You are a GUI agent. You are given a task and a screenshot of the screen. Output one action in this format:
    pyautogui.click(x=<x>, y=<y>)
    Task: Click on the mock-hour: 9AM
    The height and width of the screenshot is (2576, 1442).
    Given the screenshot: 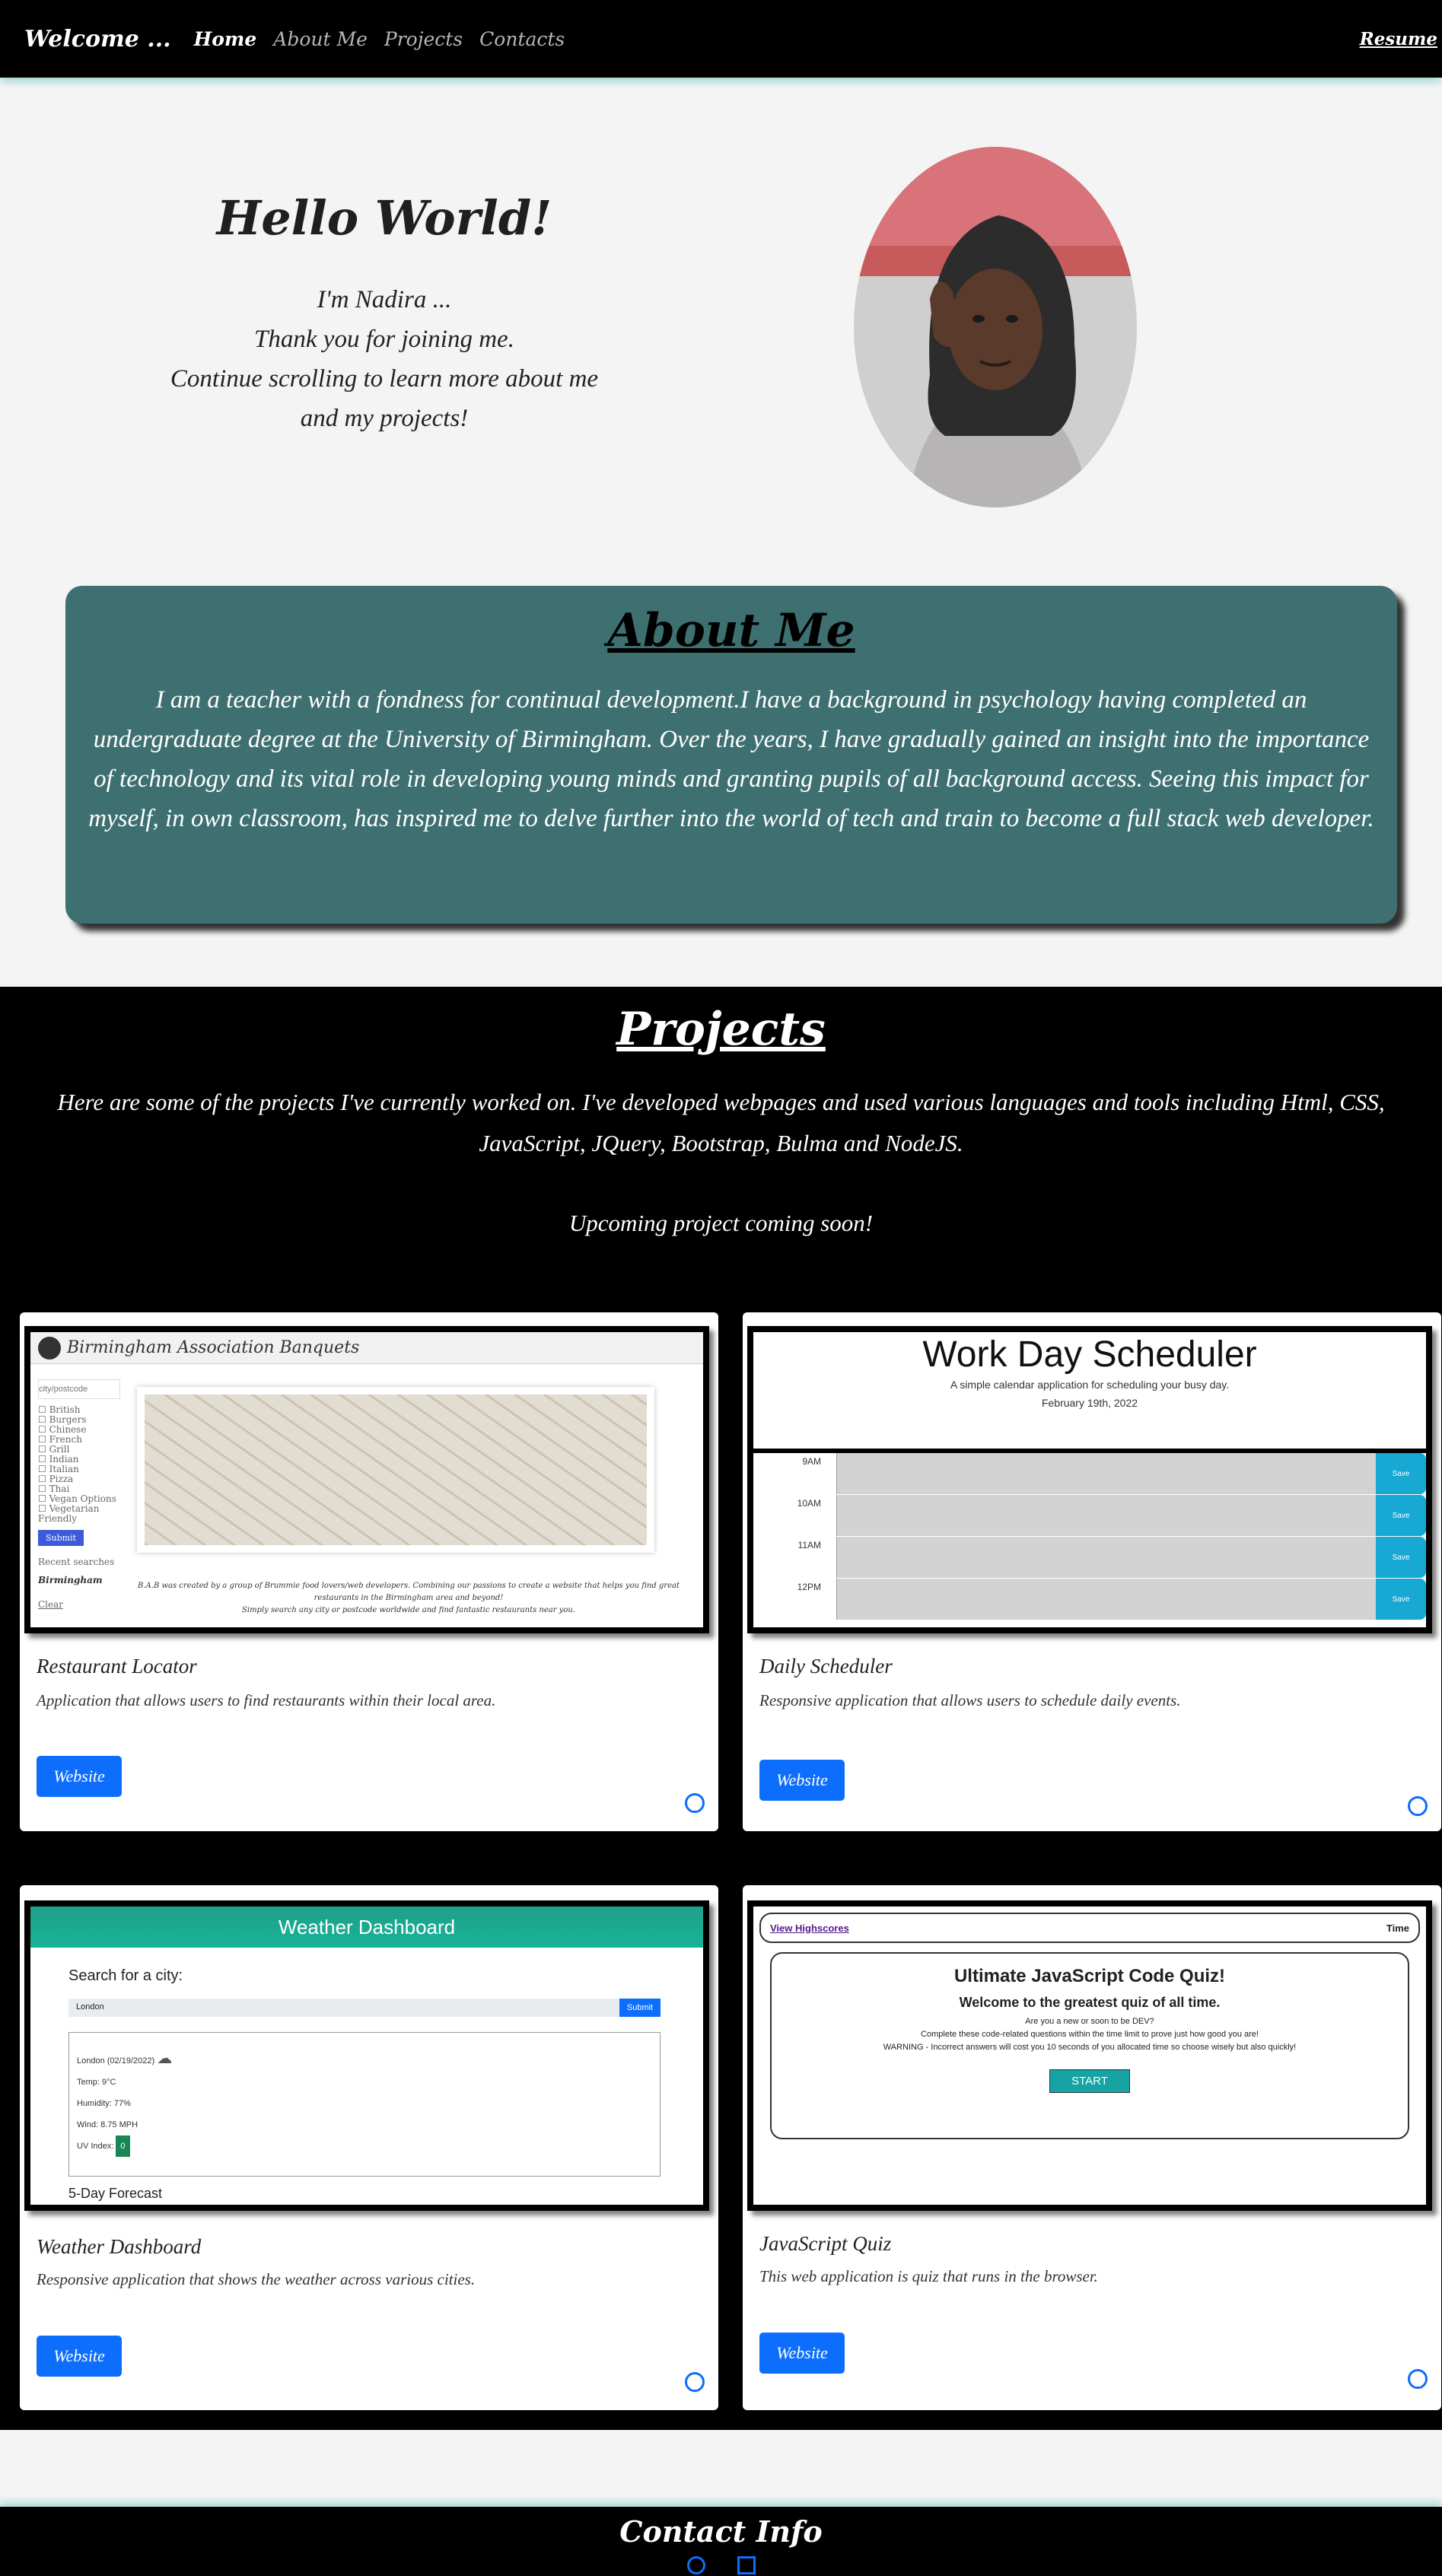 What is the action you would take?
    pyautogui.click(x=795, y=1473)
    